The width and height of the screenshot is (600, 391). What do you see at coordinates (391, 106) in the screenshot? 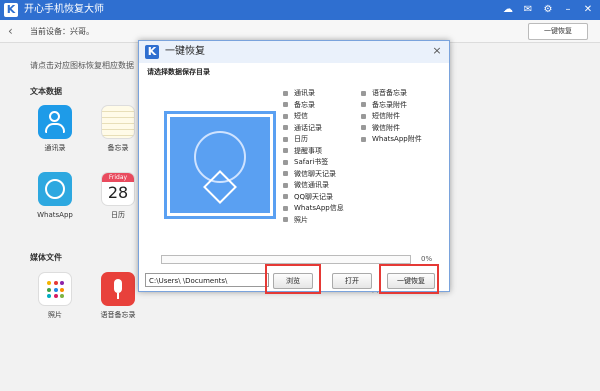
I see `datatype-item: 备忘录附件` at bounding box center [391, 106].